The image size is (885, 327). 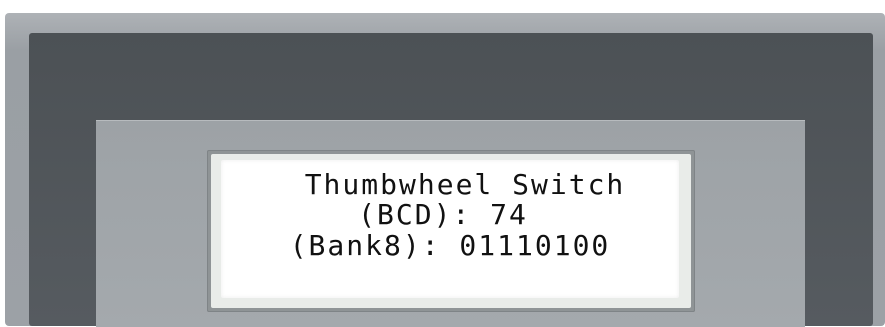 I want to click on lcd-line-bank8-value: (Bank8): 01110100, so click(x=450, y=245).